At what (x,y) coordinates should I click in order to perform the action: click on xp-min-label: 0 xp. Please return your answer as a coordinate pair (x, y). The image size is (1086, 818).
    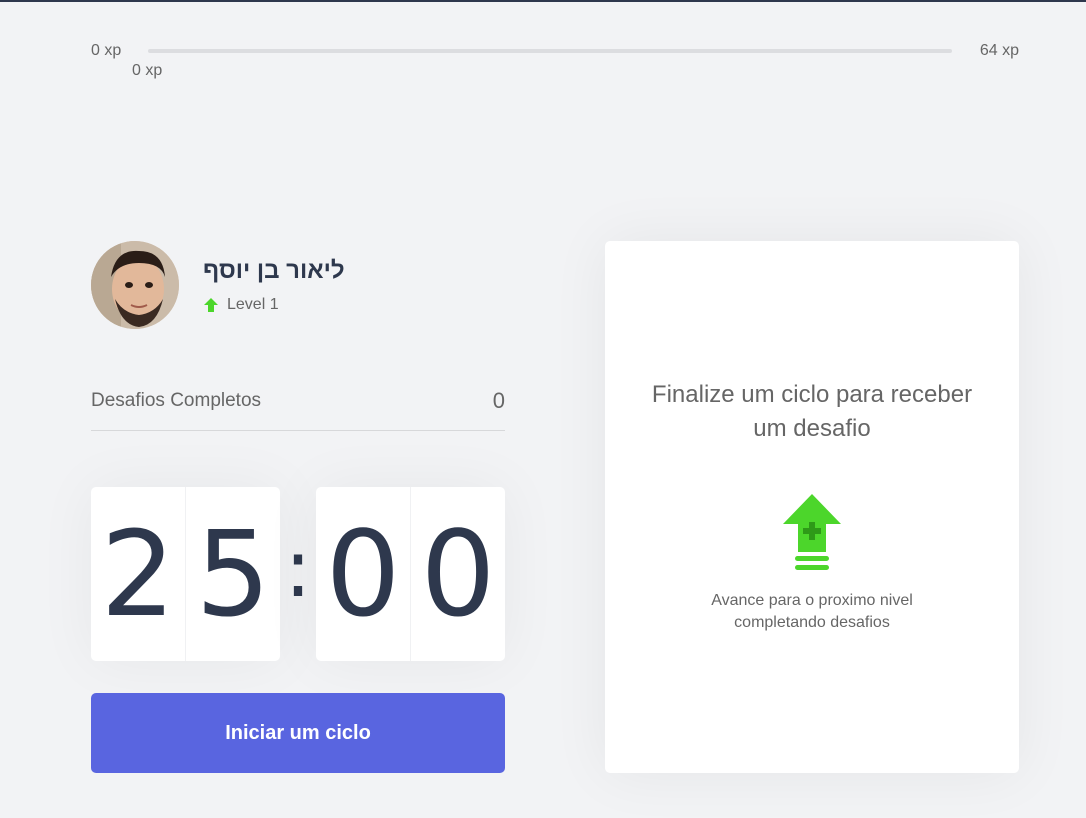
    Looking at the image, I should click on (106, 50).